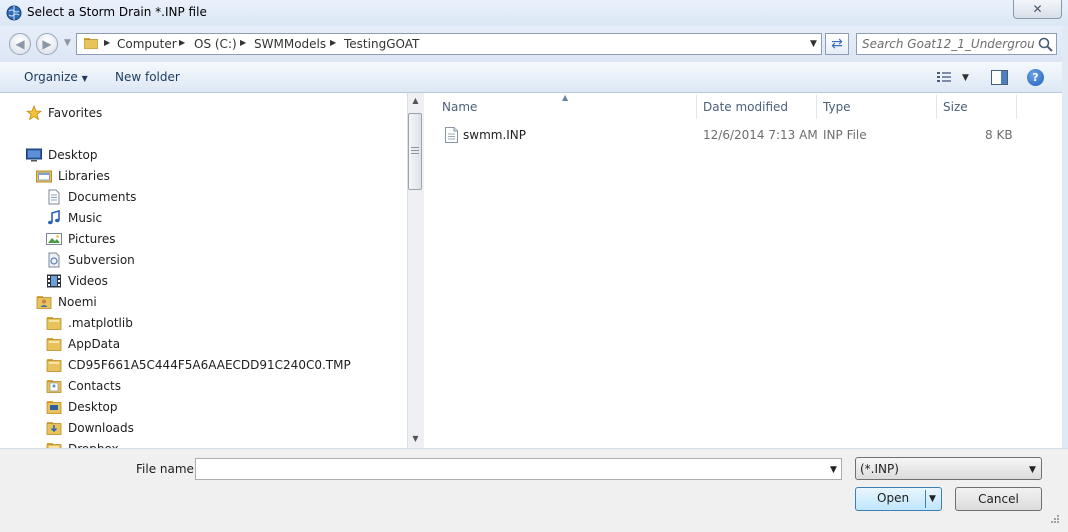 This screenshot has height=532, width=1068. I want to click on libraries-icon, so click(44, 176).